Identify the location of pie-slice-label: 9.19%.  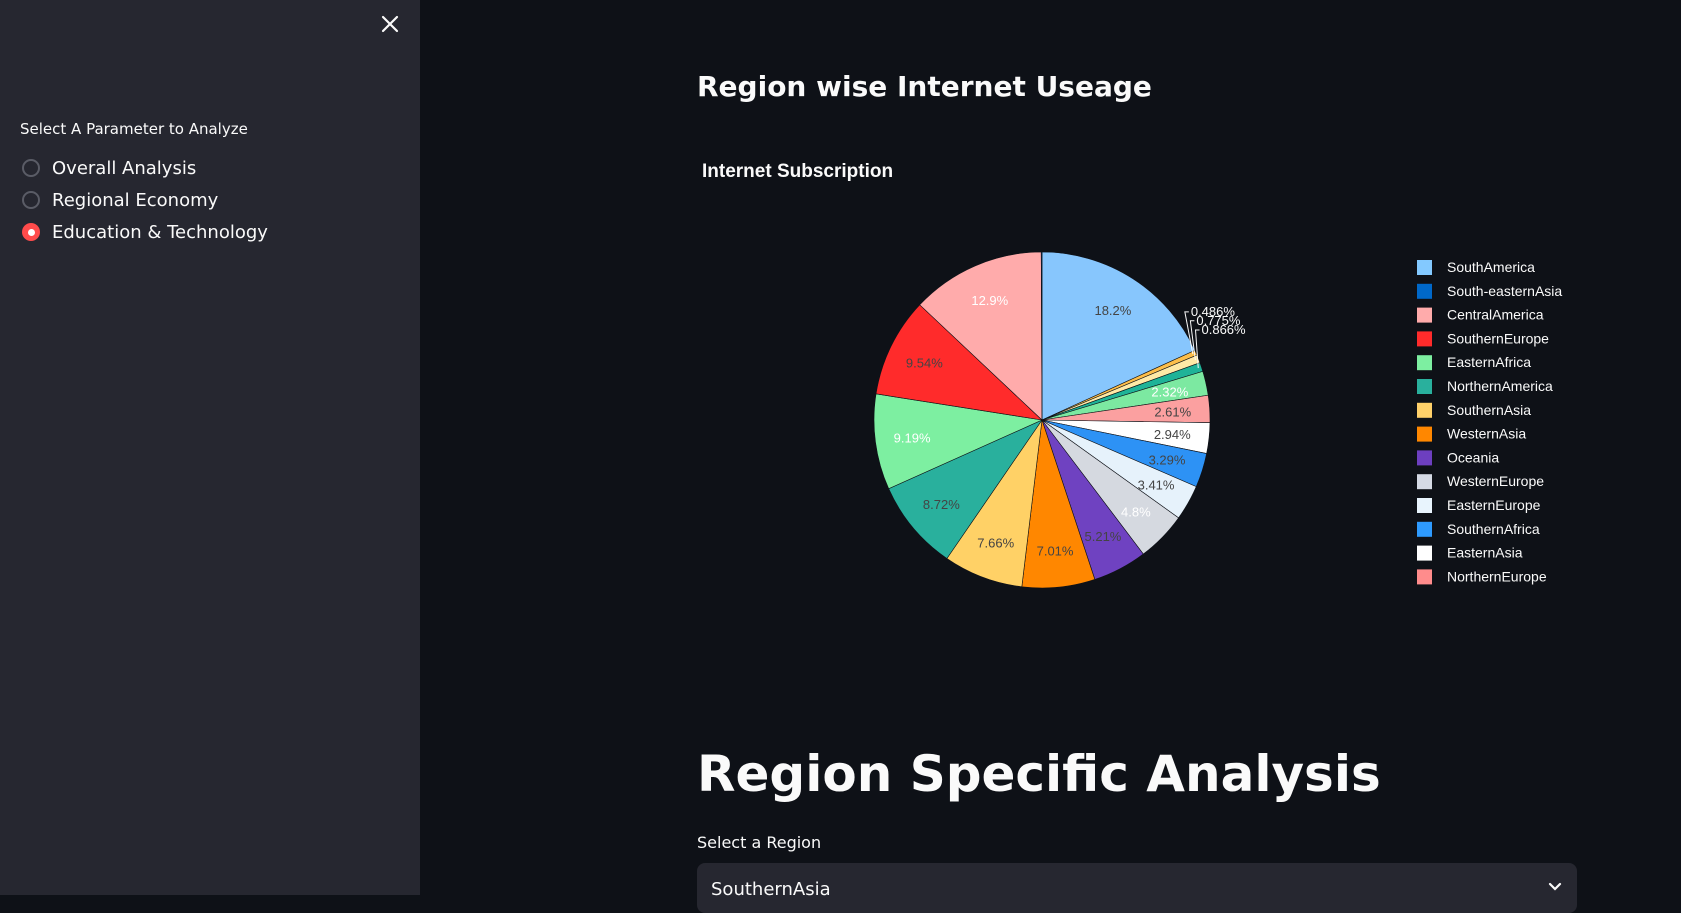
(912, 437).